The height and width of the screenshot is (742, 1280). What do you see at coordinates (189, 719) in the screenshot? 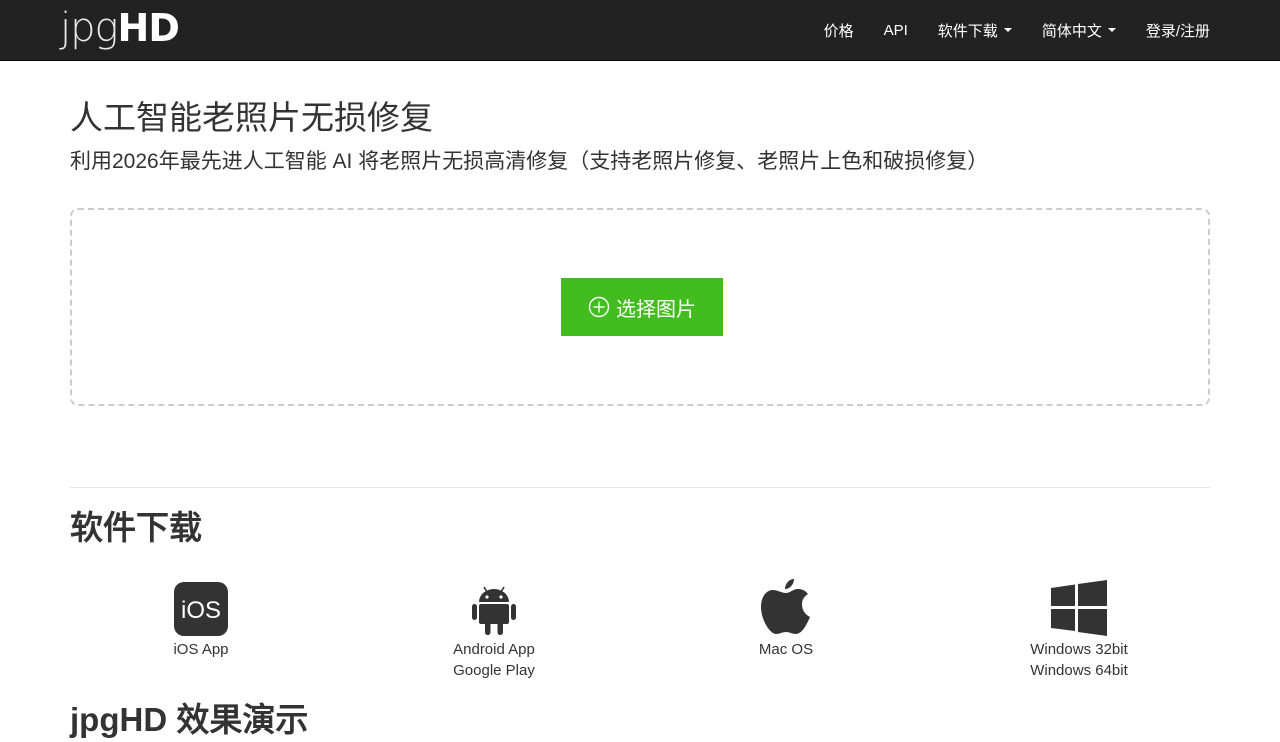
I see `demo-title: jpgHD 效果演示` at bounding box center [189, 719].